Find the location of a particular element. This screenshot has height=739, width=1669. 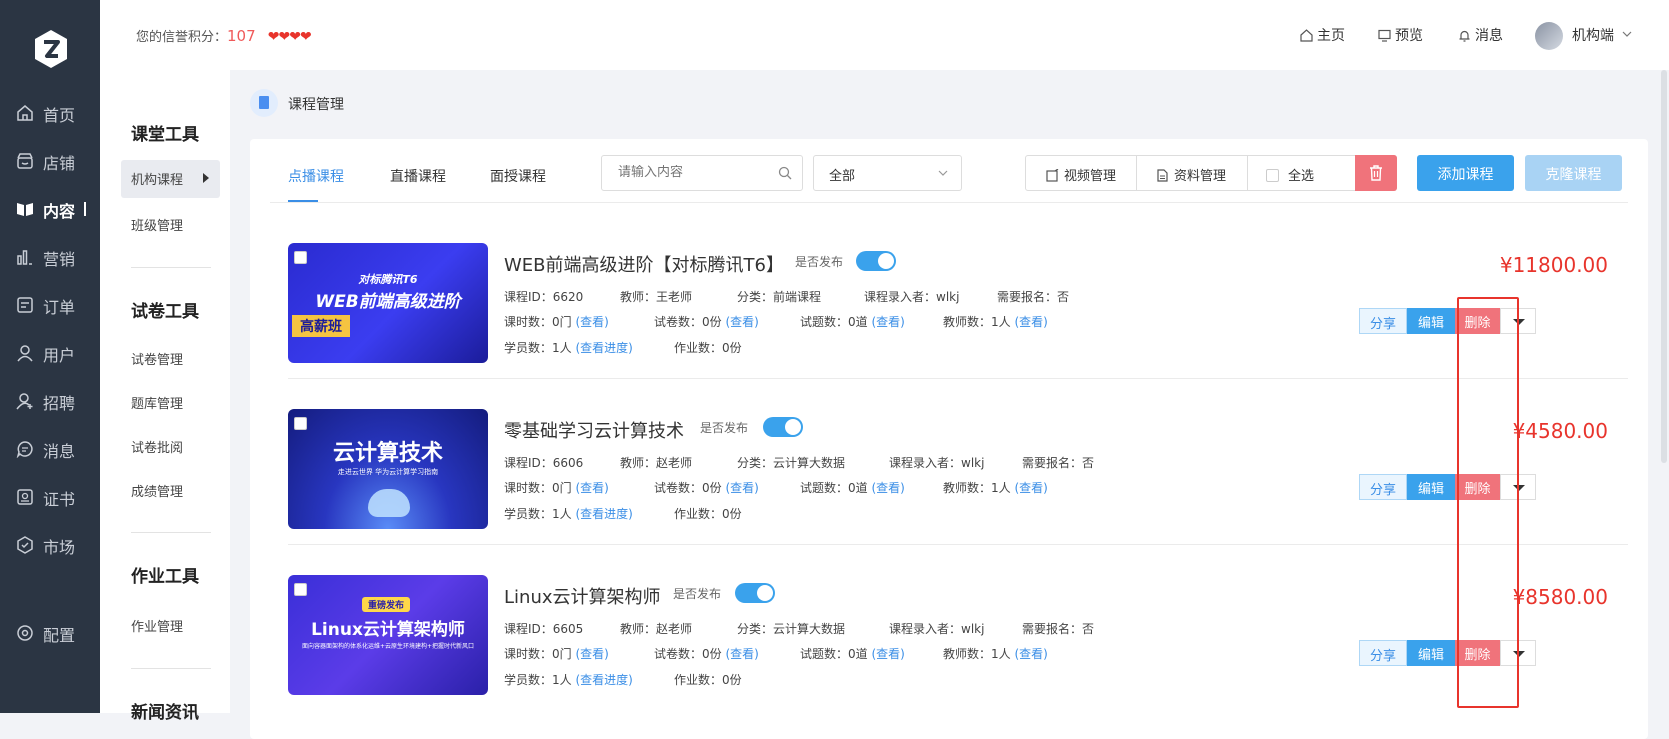

page-title: 课程管理 is located at coordinates (316, 105).